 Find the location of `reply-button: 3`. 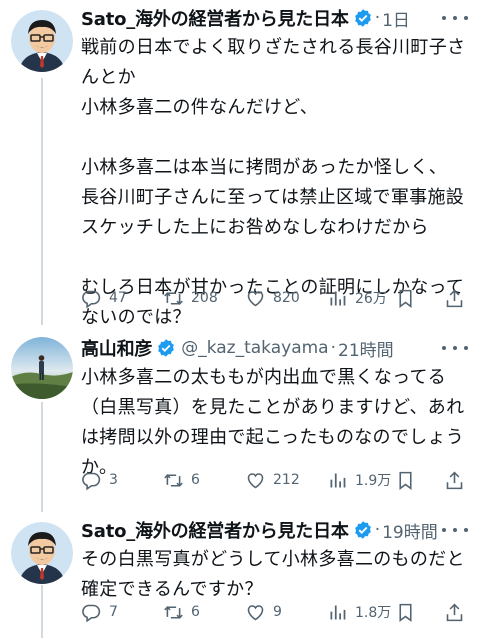

reply-button: 3 is located at coordinates (99, 480).